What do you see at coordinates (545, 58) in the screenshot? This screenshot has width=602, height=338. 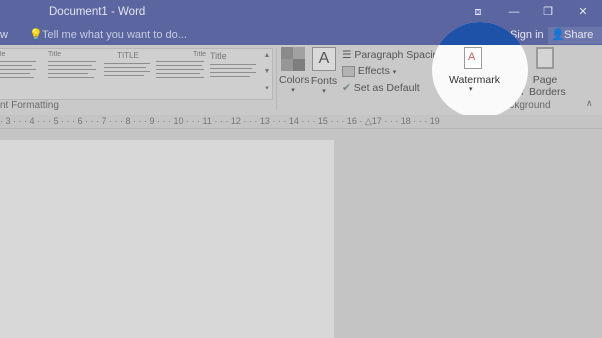 I see `page-borders-icon` at bounding box center [545, 58].